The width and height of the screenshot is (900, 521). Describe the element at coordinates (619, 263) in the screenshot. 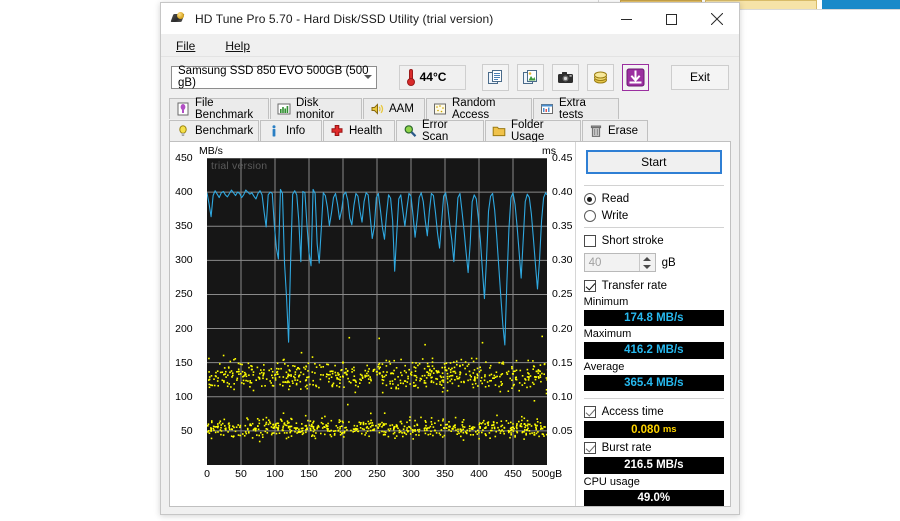

I see `short-stroke-spinner: 40` at that location.